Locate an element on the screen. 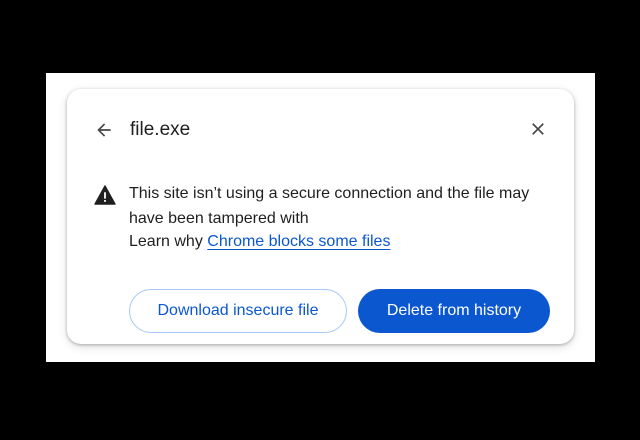 Image resolution: width=640 pixels, height=440 pixels. delete-from-history-button: Delete from history is located at coordinates (454, 311).